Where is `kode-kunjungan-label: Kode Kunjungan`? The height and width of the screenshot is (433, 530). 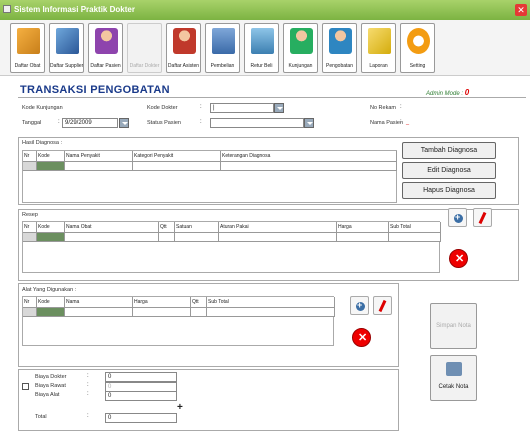
kode-kunjungan-label: Kode Kunjungan is located at coordinates (42, 108).